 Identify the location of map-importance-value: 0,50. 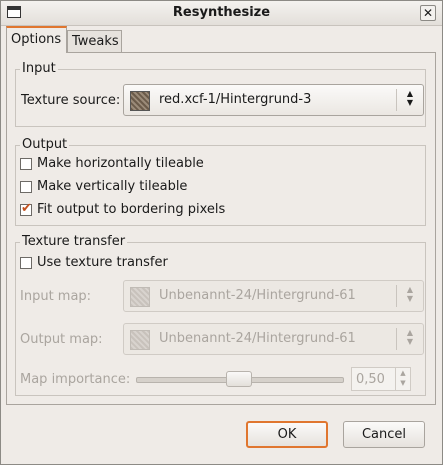
(370, 379).